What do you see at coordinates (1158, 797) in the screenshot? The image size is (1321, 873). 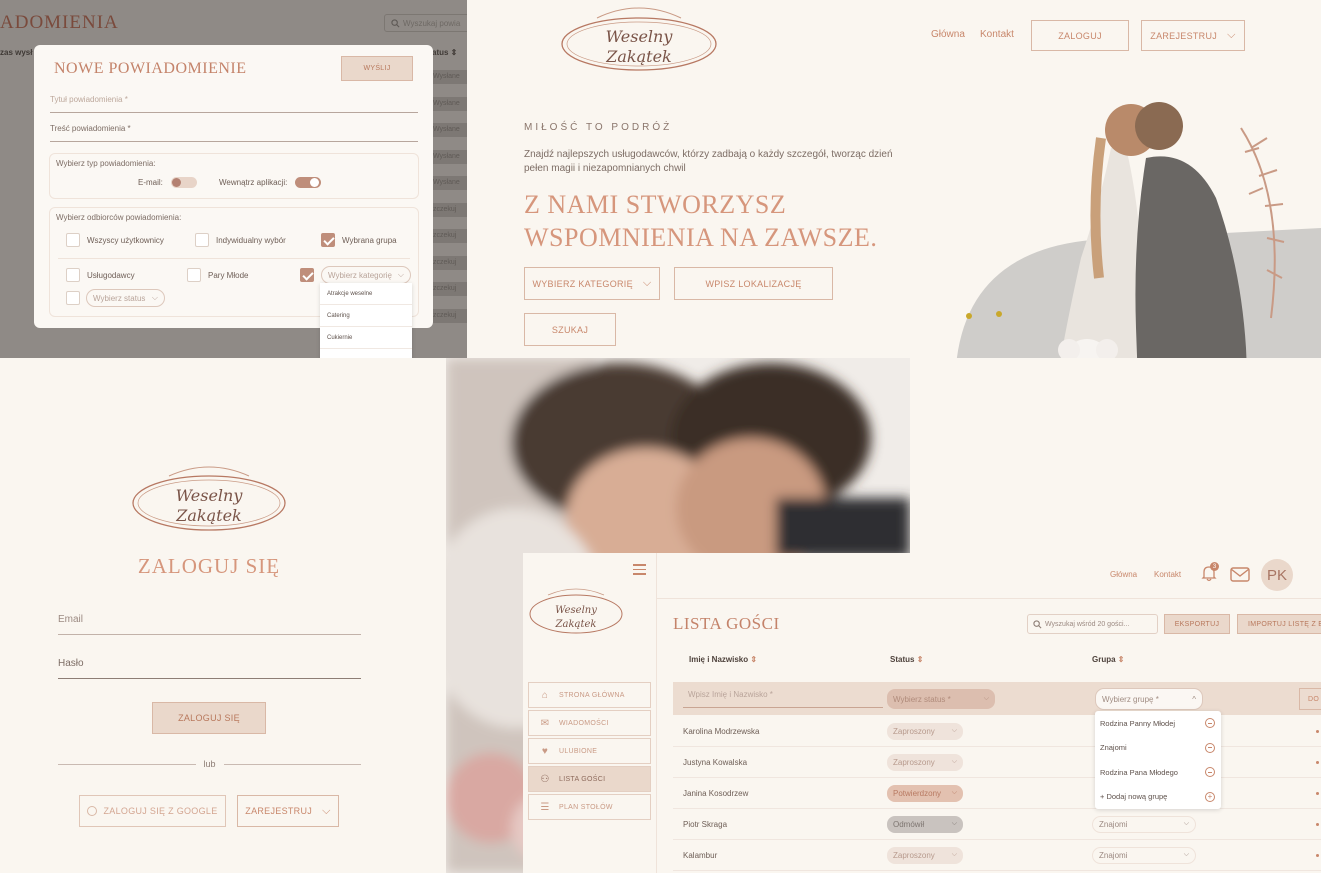 I see `add-group-option: + Dodaj nową grupę +` at bounding box center [1158, 797].